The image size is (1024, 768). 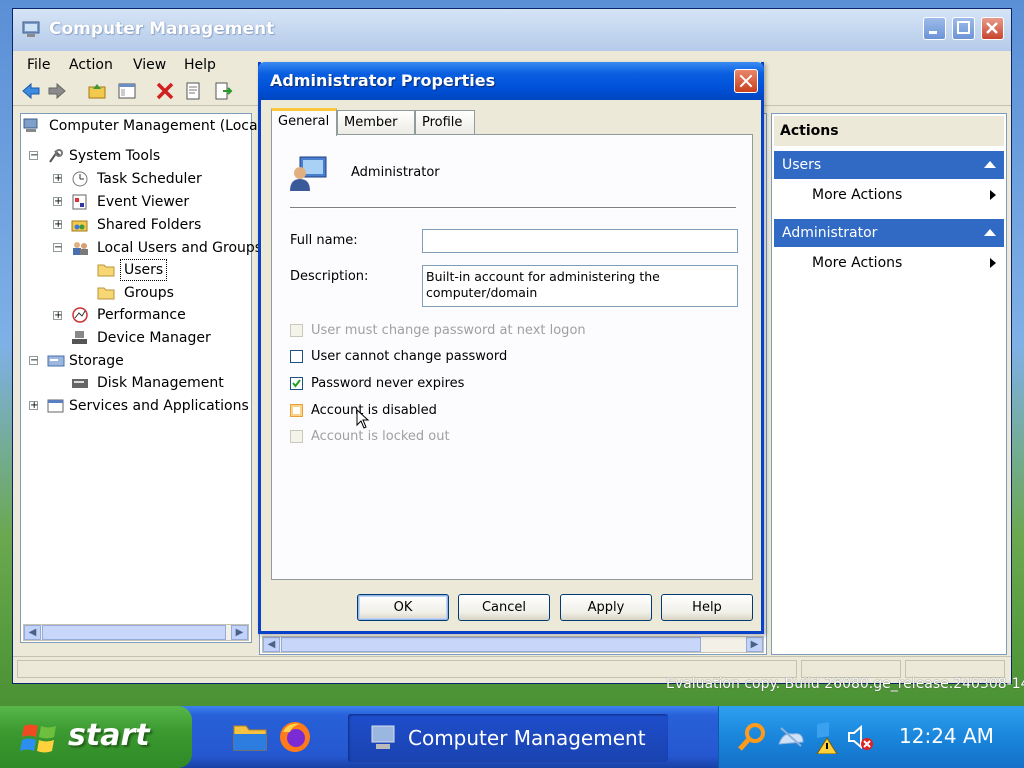 What do you see at coordinates (149, 65) in the screenshot?
I see `menu-view: View` at bounding box center [149, 65].